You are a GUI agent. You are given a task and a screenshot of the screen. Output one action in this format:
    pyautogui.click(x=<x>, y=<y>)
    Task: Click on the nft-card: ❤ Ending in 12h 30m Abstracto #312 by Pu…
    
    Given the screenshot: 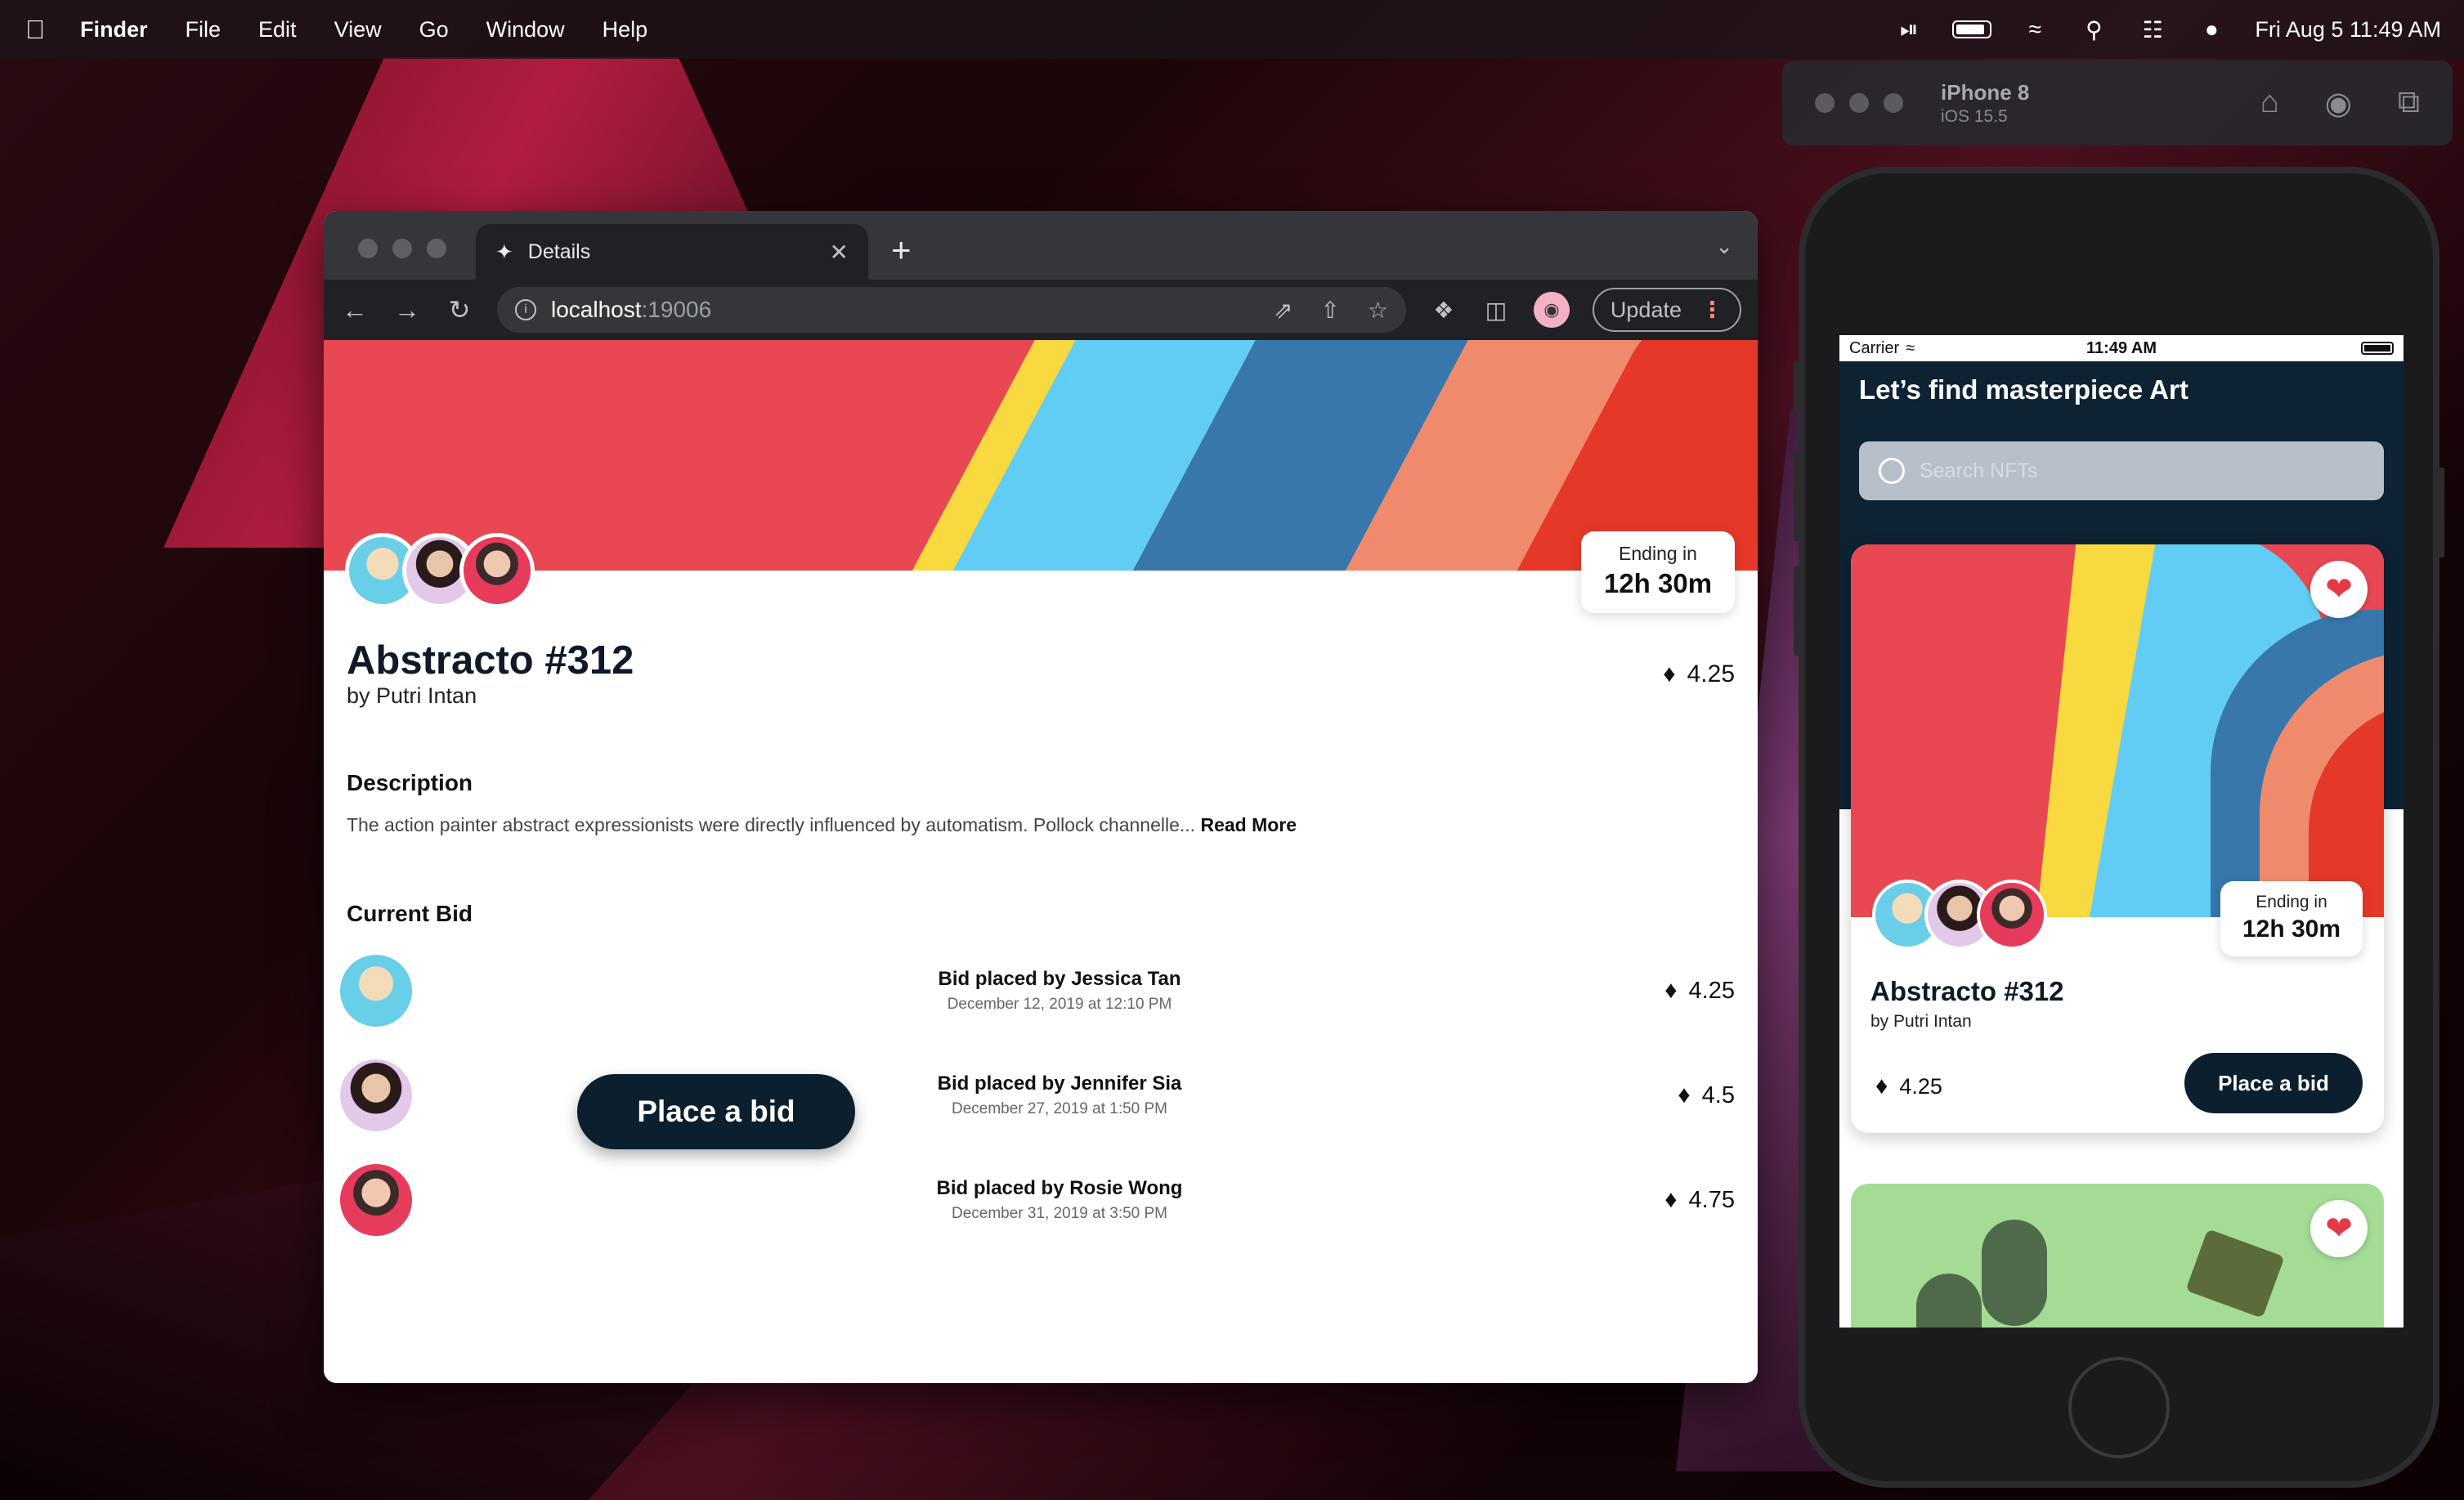 What is the action you would take?
    pyautogui.click(x=2117, y=838)
    